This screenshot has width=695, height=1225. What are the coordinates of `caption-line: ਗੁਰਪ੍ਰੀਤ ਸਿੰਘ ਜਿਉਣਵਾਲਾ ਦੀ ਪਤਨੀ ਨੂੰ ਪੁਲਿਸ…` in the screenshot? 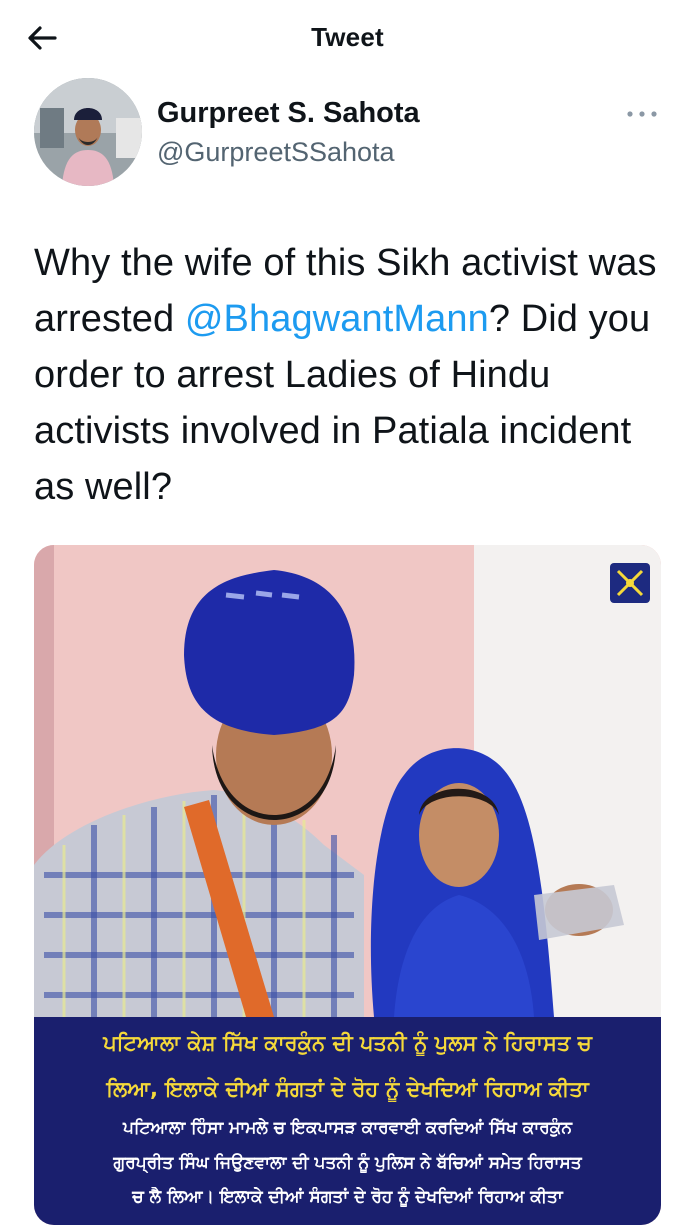 It's located at (347, 1163).